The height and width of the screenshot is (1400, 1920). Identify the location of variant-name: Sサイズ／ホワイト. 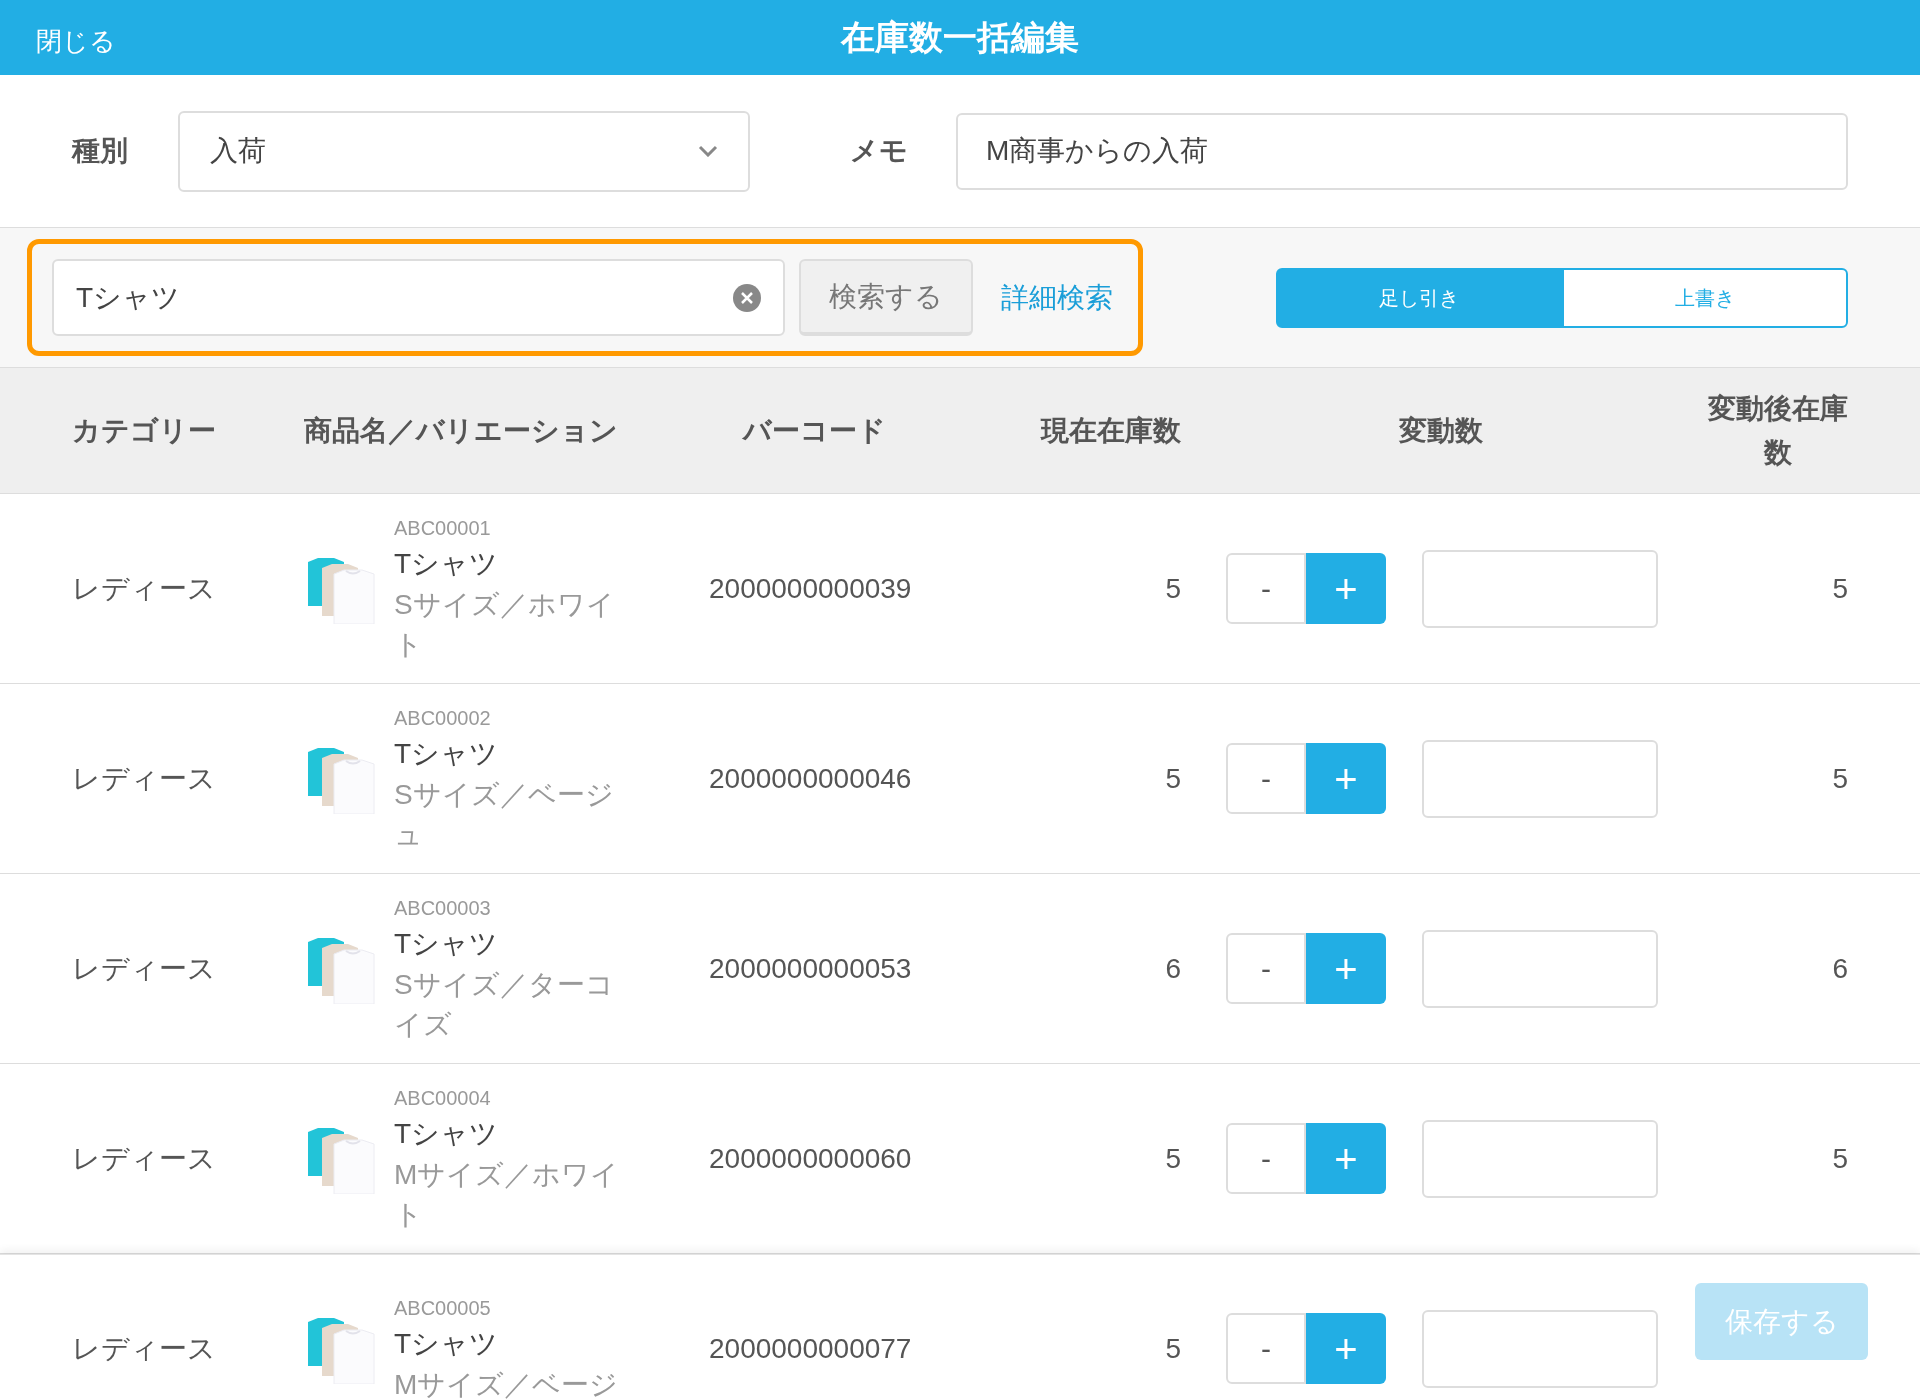
(505, 624).